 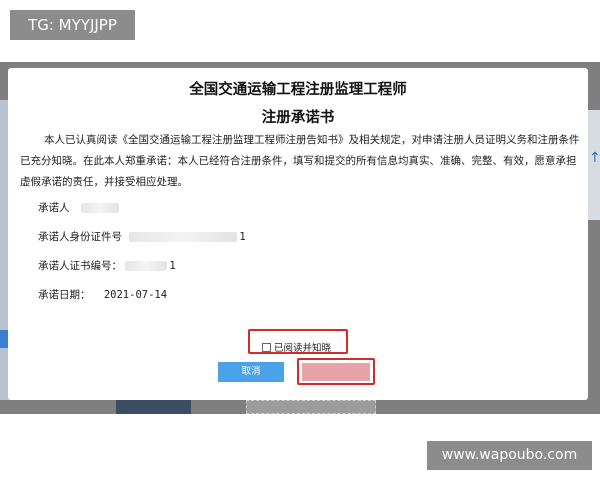 What do you see at coordinates (80, 266) in the screenshot?
I see `cert-number-label: 承诺人证书编号：` at bounding box center [80, 266].